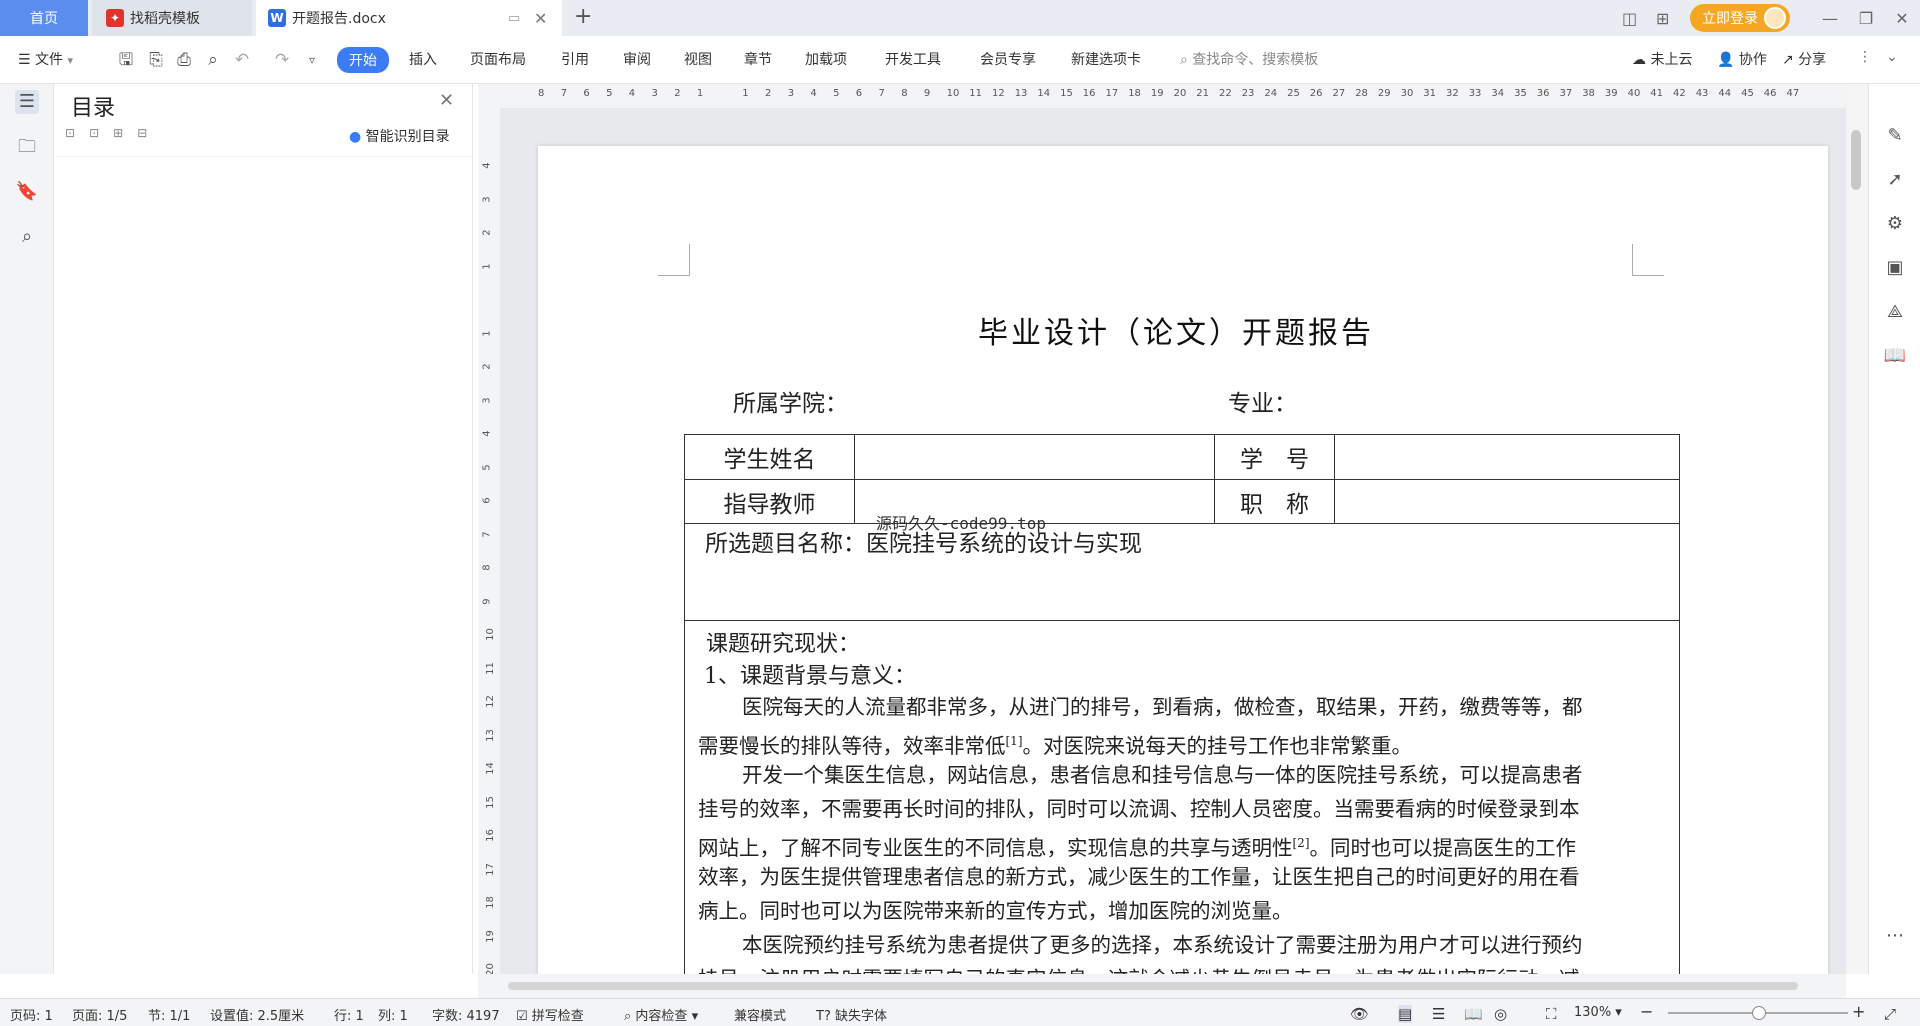  I want to click on remove-level-icon: ⊟, so click(142, 133).